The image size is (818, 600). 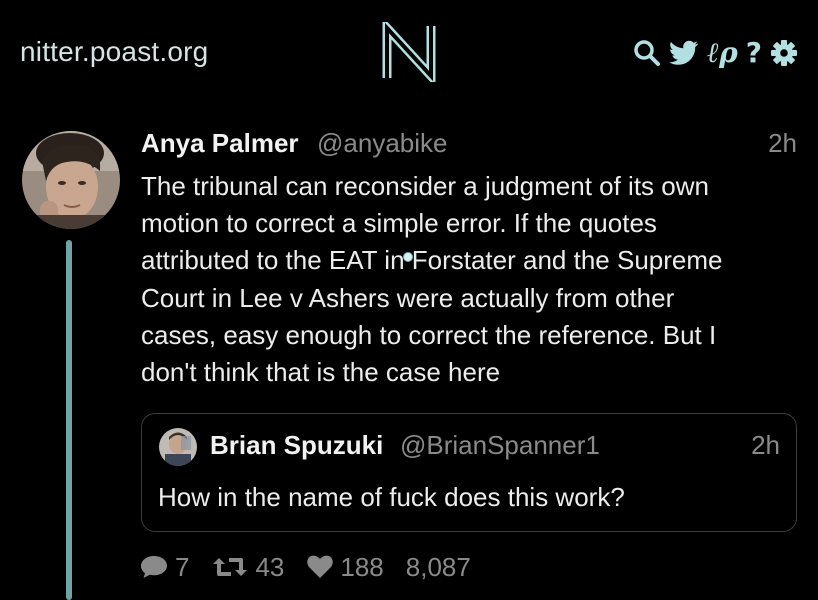 What do you see at coordinates (71, 180) in the screenshot?
I see `avatar` at bounding box center [71, 180].